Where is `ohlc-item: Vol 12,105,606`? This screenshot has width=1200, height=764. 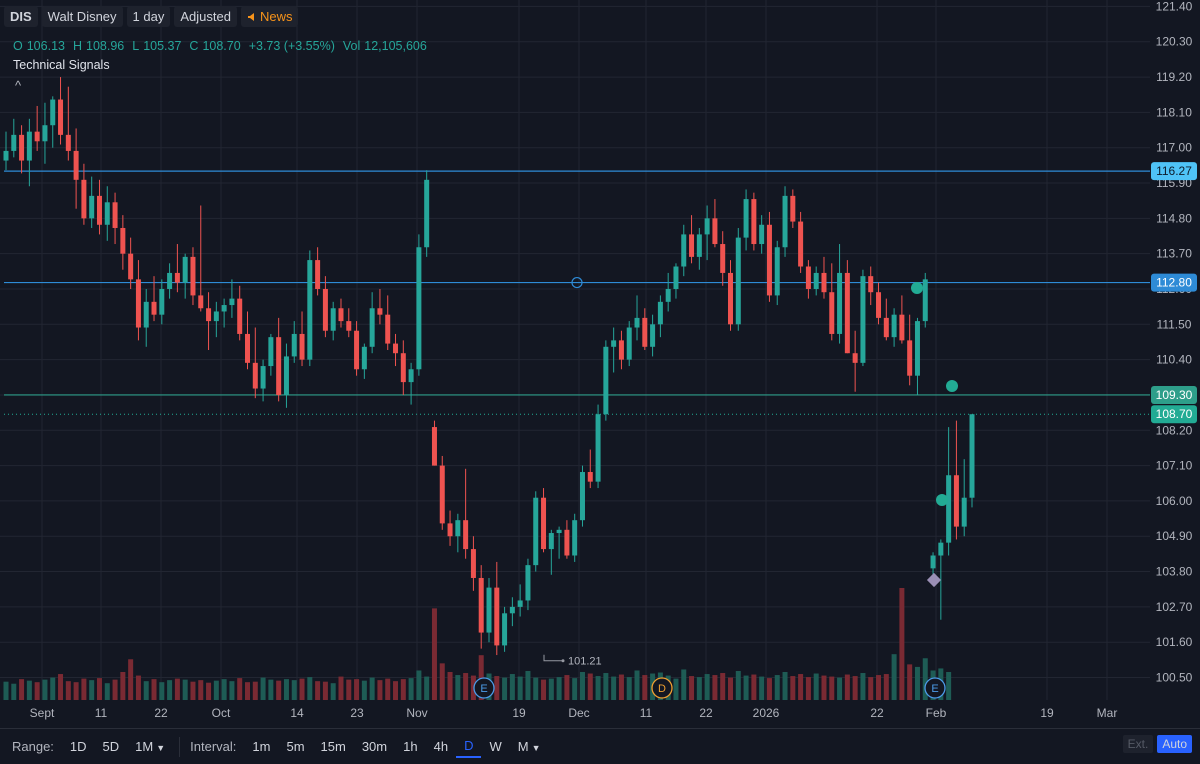
ohlc-item: Vol 12,105,606 is located at coordinates (385, 46).